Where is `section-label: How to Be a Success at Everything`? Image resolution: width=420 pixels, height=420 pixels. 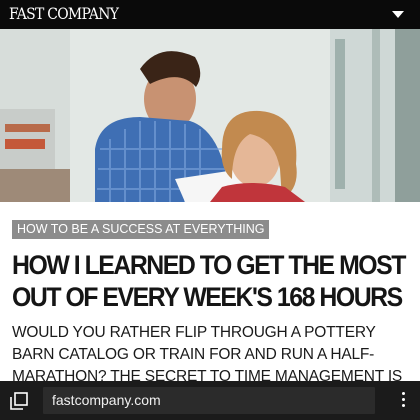
section-label: How to Be a Success at Everything is located at coordinates (140, 229).